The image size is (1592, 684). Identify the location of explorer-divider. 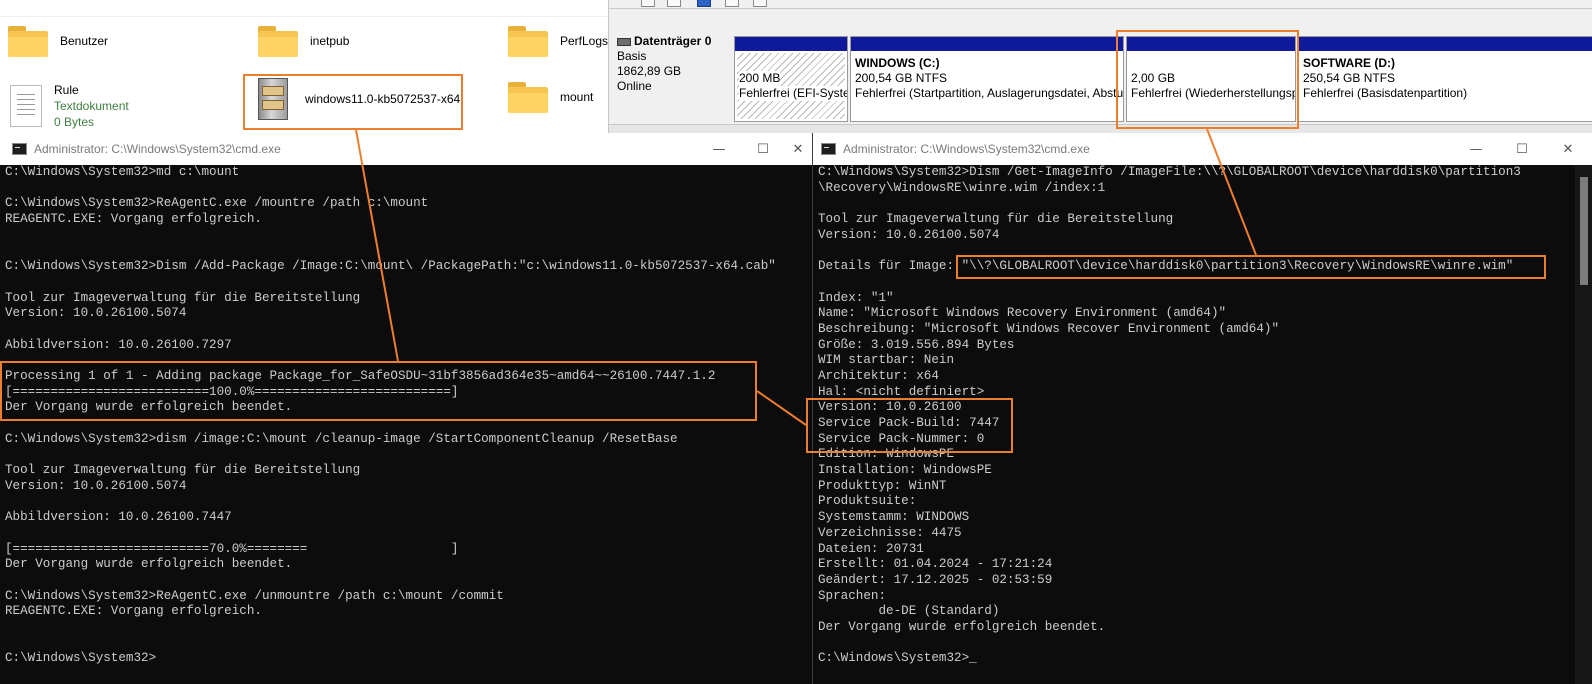
(304, 16).